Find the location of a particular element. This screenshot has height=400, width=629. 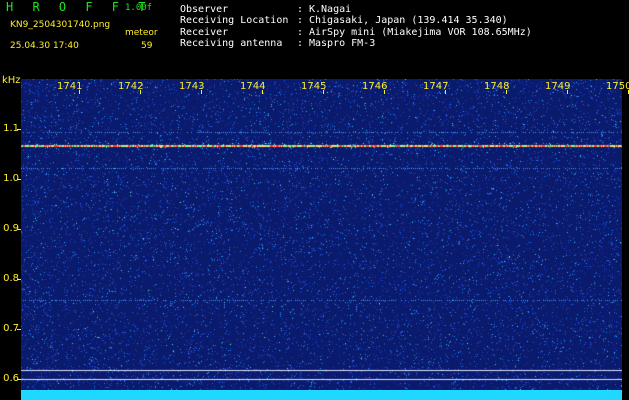

observer-colon: : is located at coordinates (300, 9).